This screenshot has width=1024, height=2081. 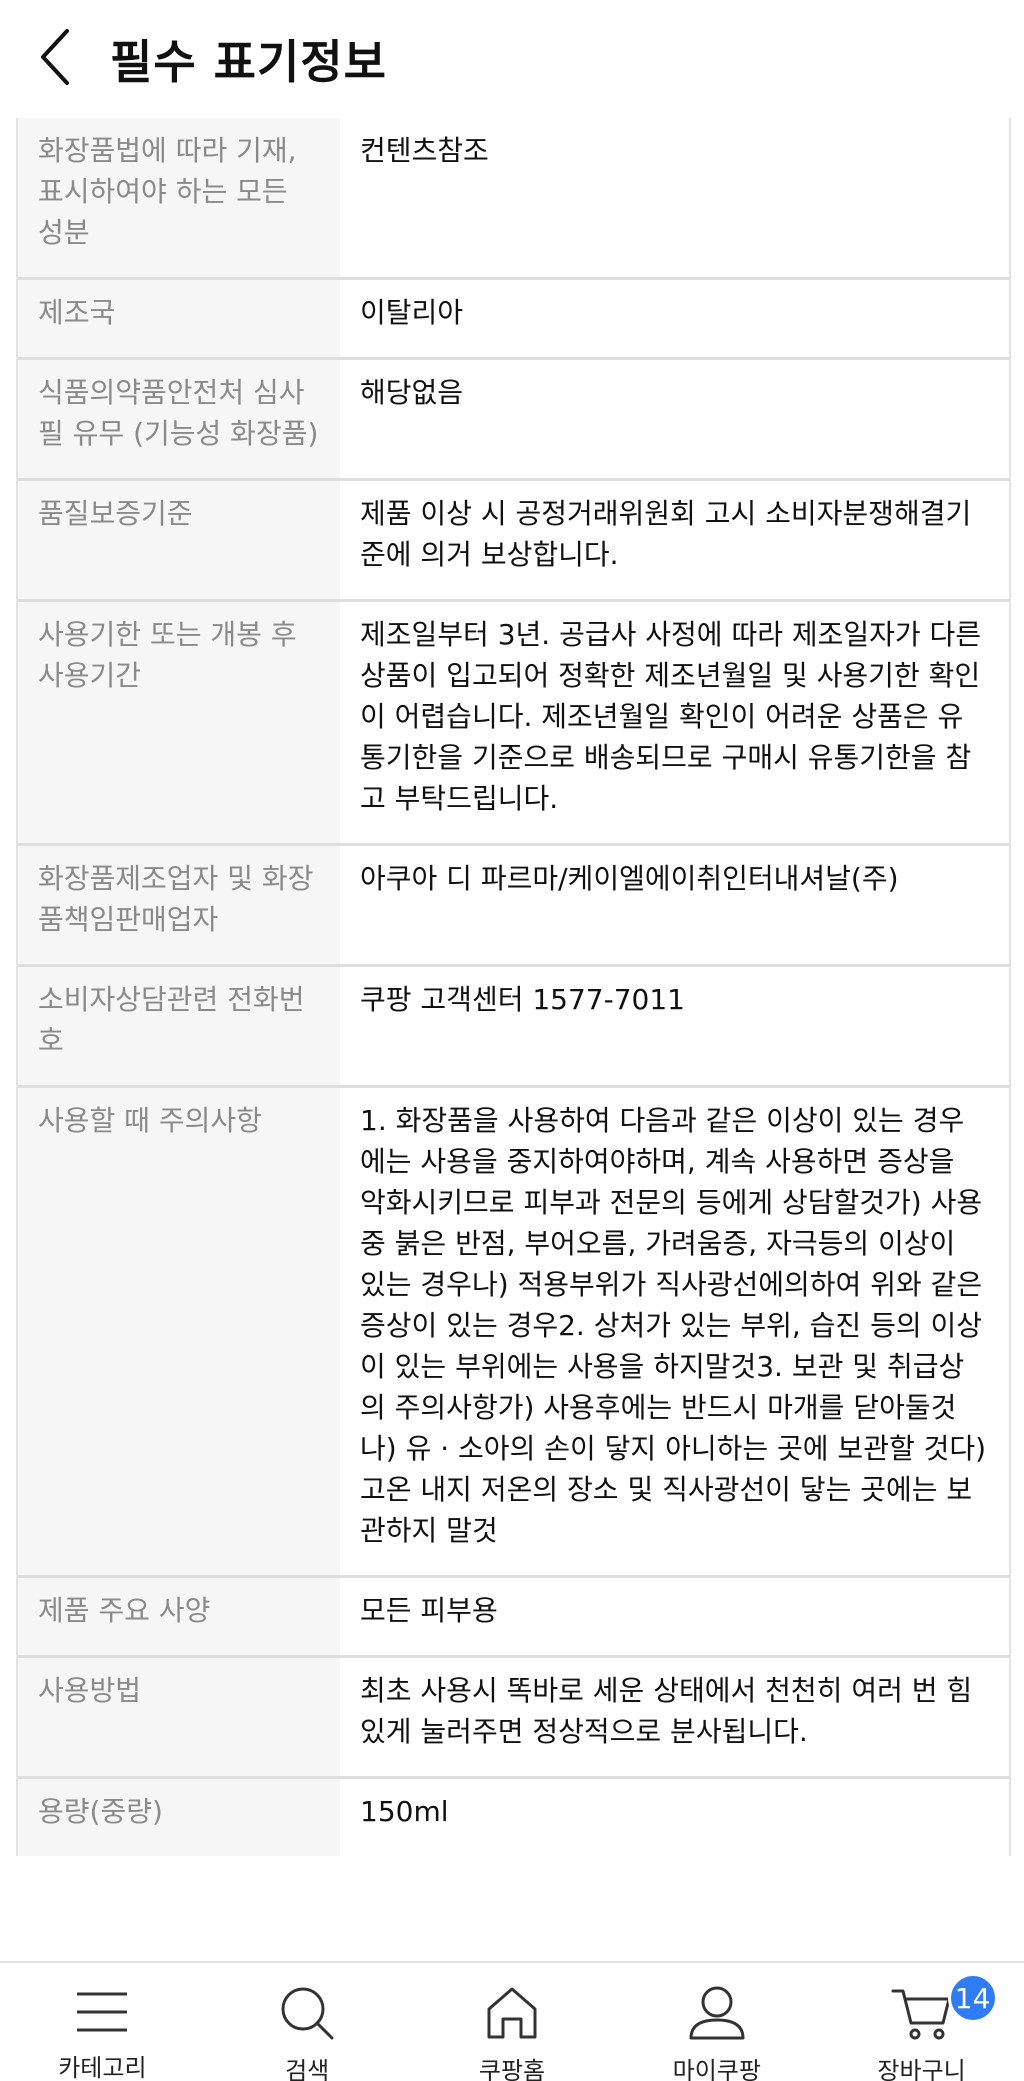 I want to click on nav-label: 검색, so click(x=307, y=2069).